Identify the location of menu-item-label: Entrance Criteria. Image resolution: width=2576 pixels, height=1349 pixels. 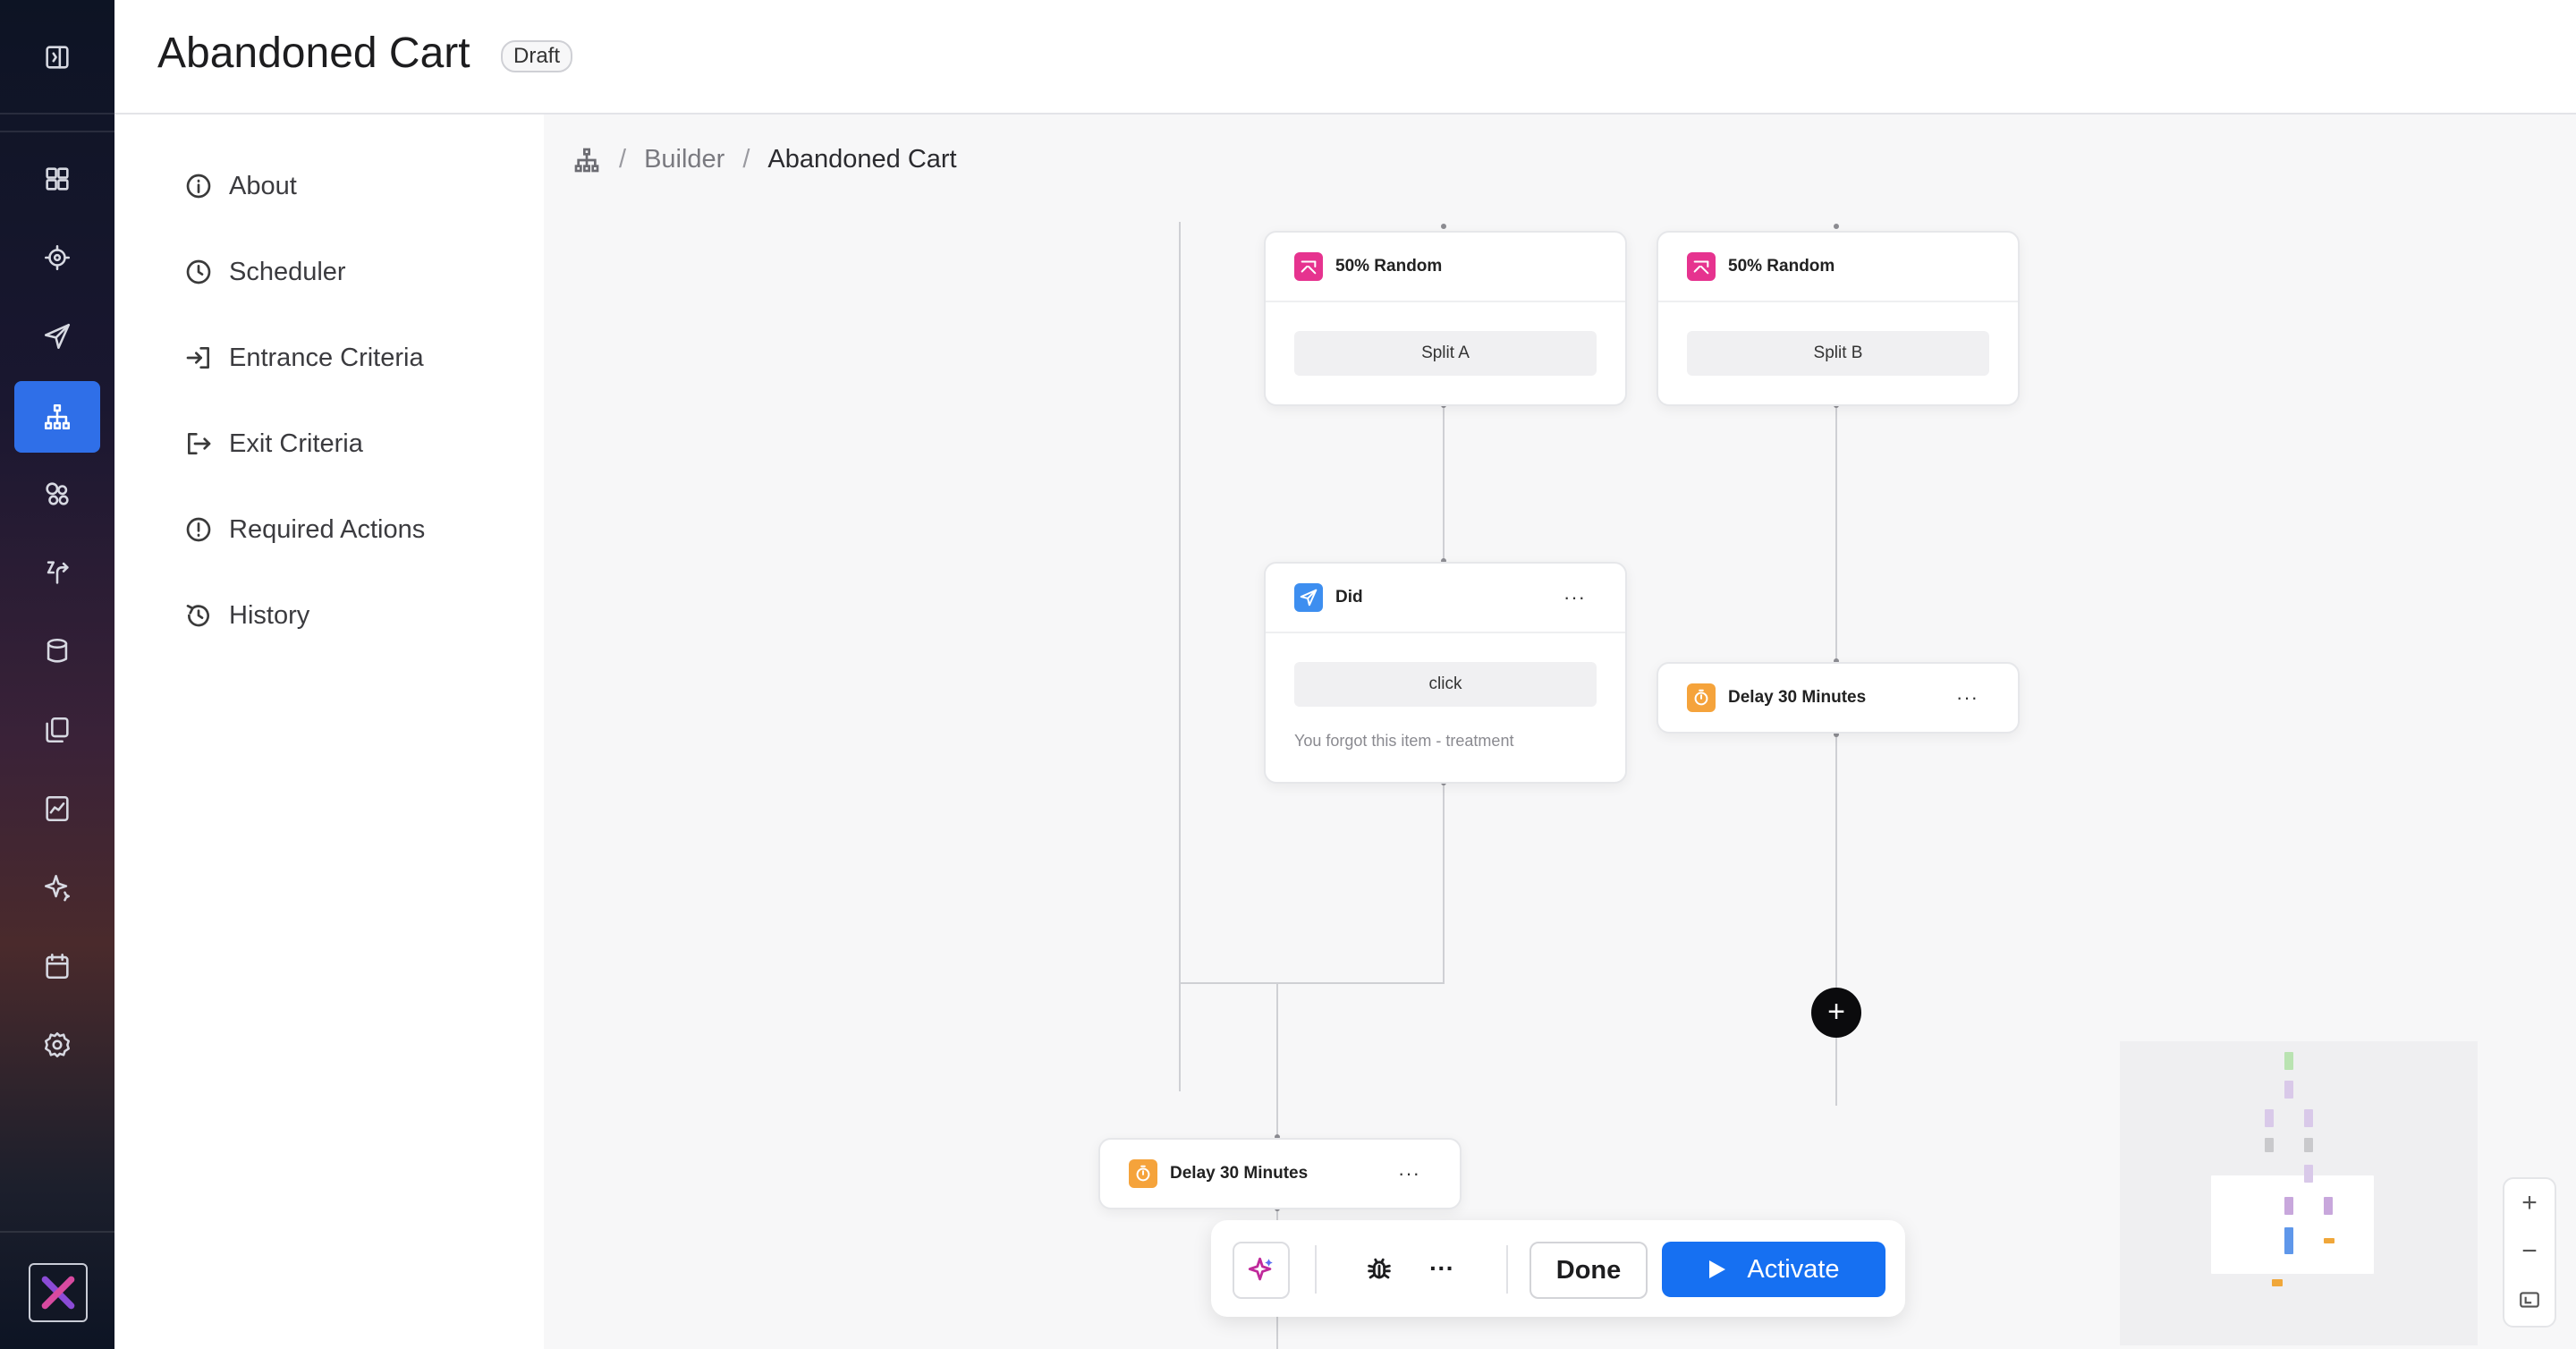
(326, 357).